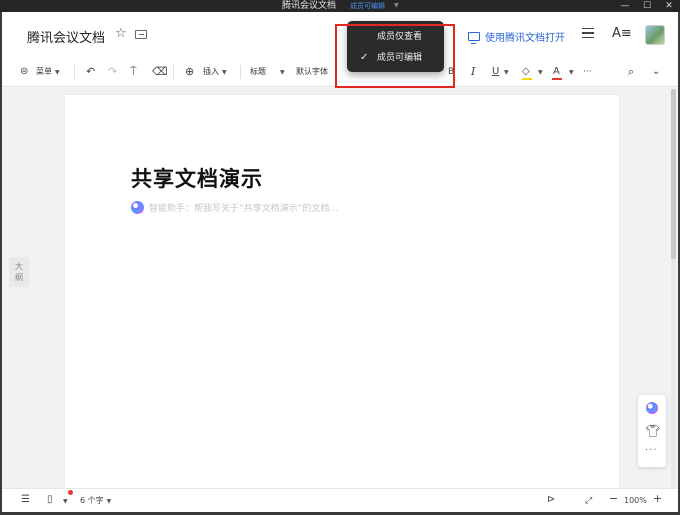 This screenshot has height=515, width=680. What do you see at coordinates (44, 71) in the screenshot?
I see `menu-label: 菜单` at bounding box center [44, 71].